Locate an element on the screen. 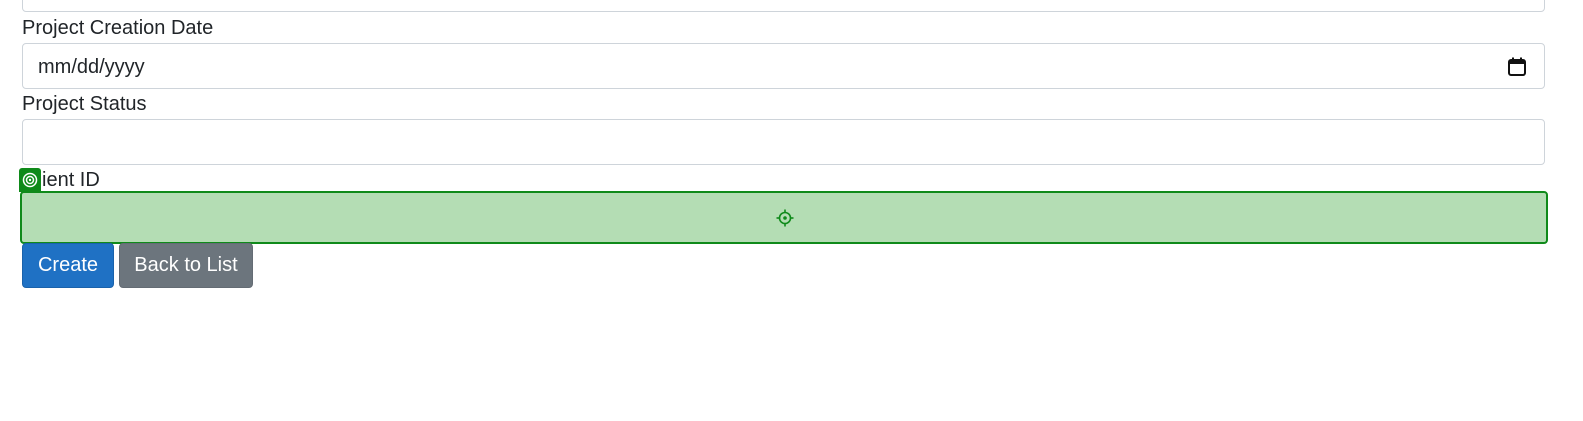 This screenshot has height=421, width=1583. create-button: Create is located at coordinates (68, 265).